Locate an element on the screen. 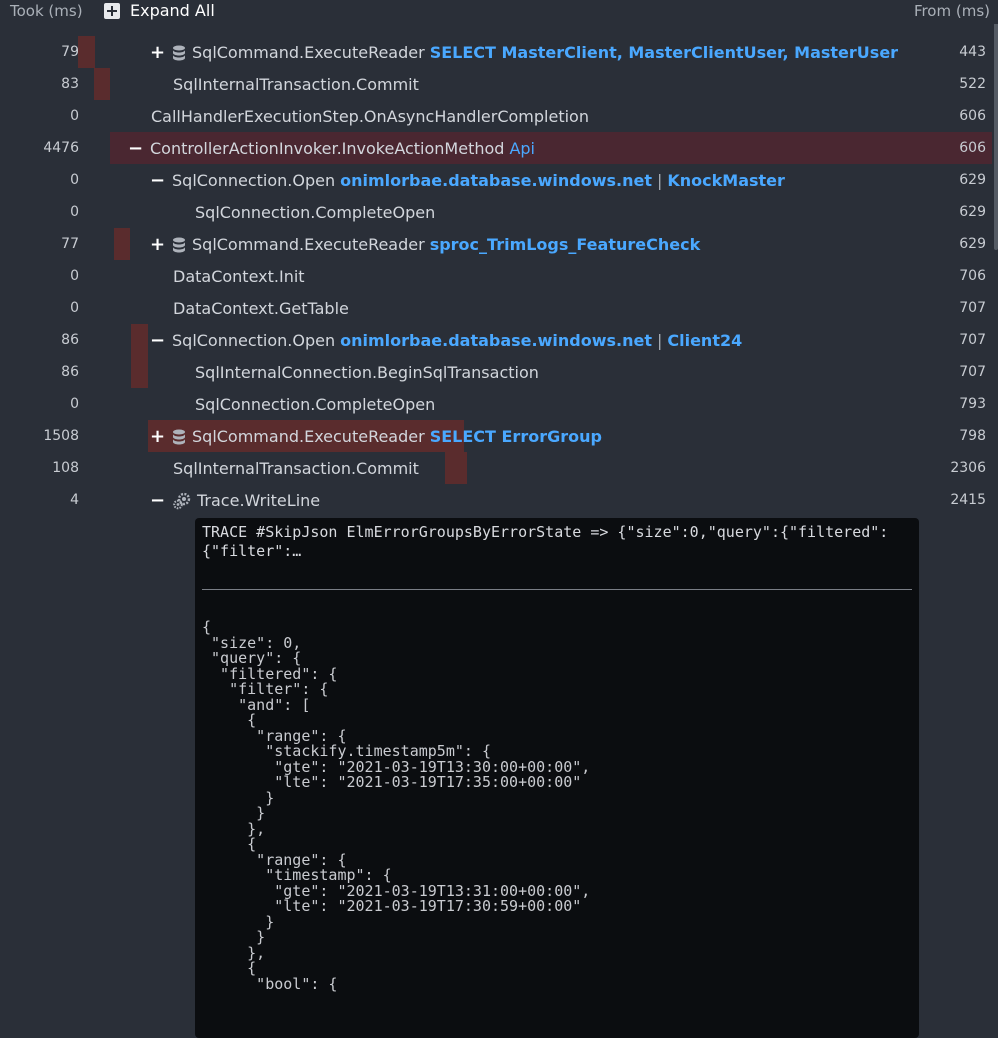 Image resolution: width=998 pixels, height=1038 pixels. divider is located at coordinates (557, 589).